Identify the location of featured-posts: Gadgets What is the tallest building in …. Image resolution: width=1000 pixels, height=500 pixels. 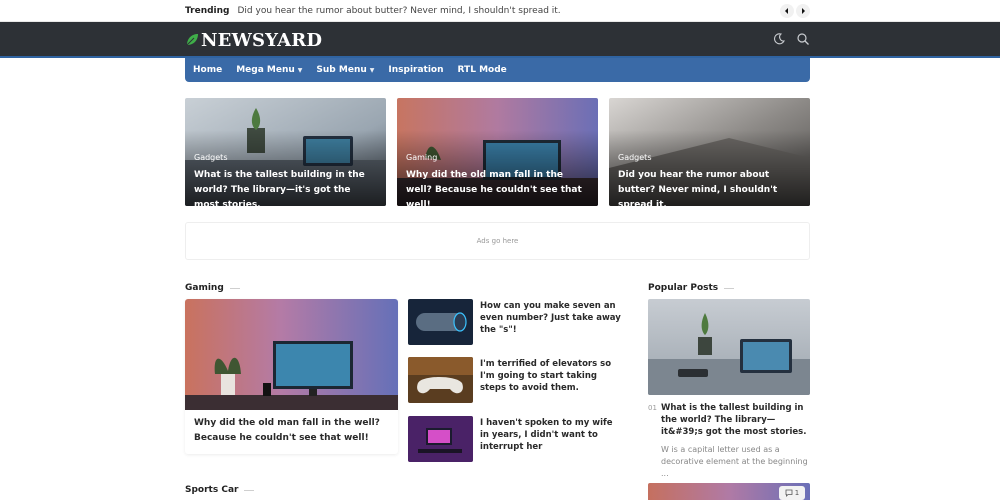
(497, 152).